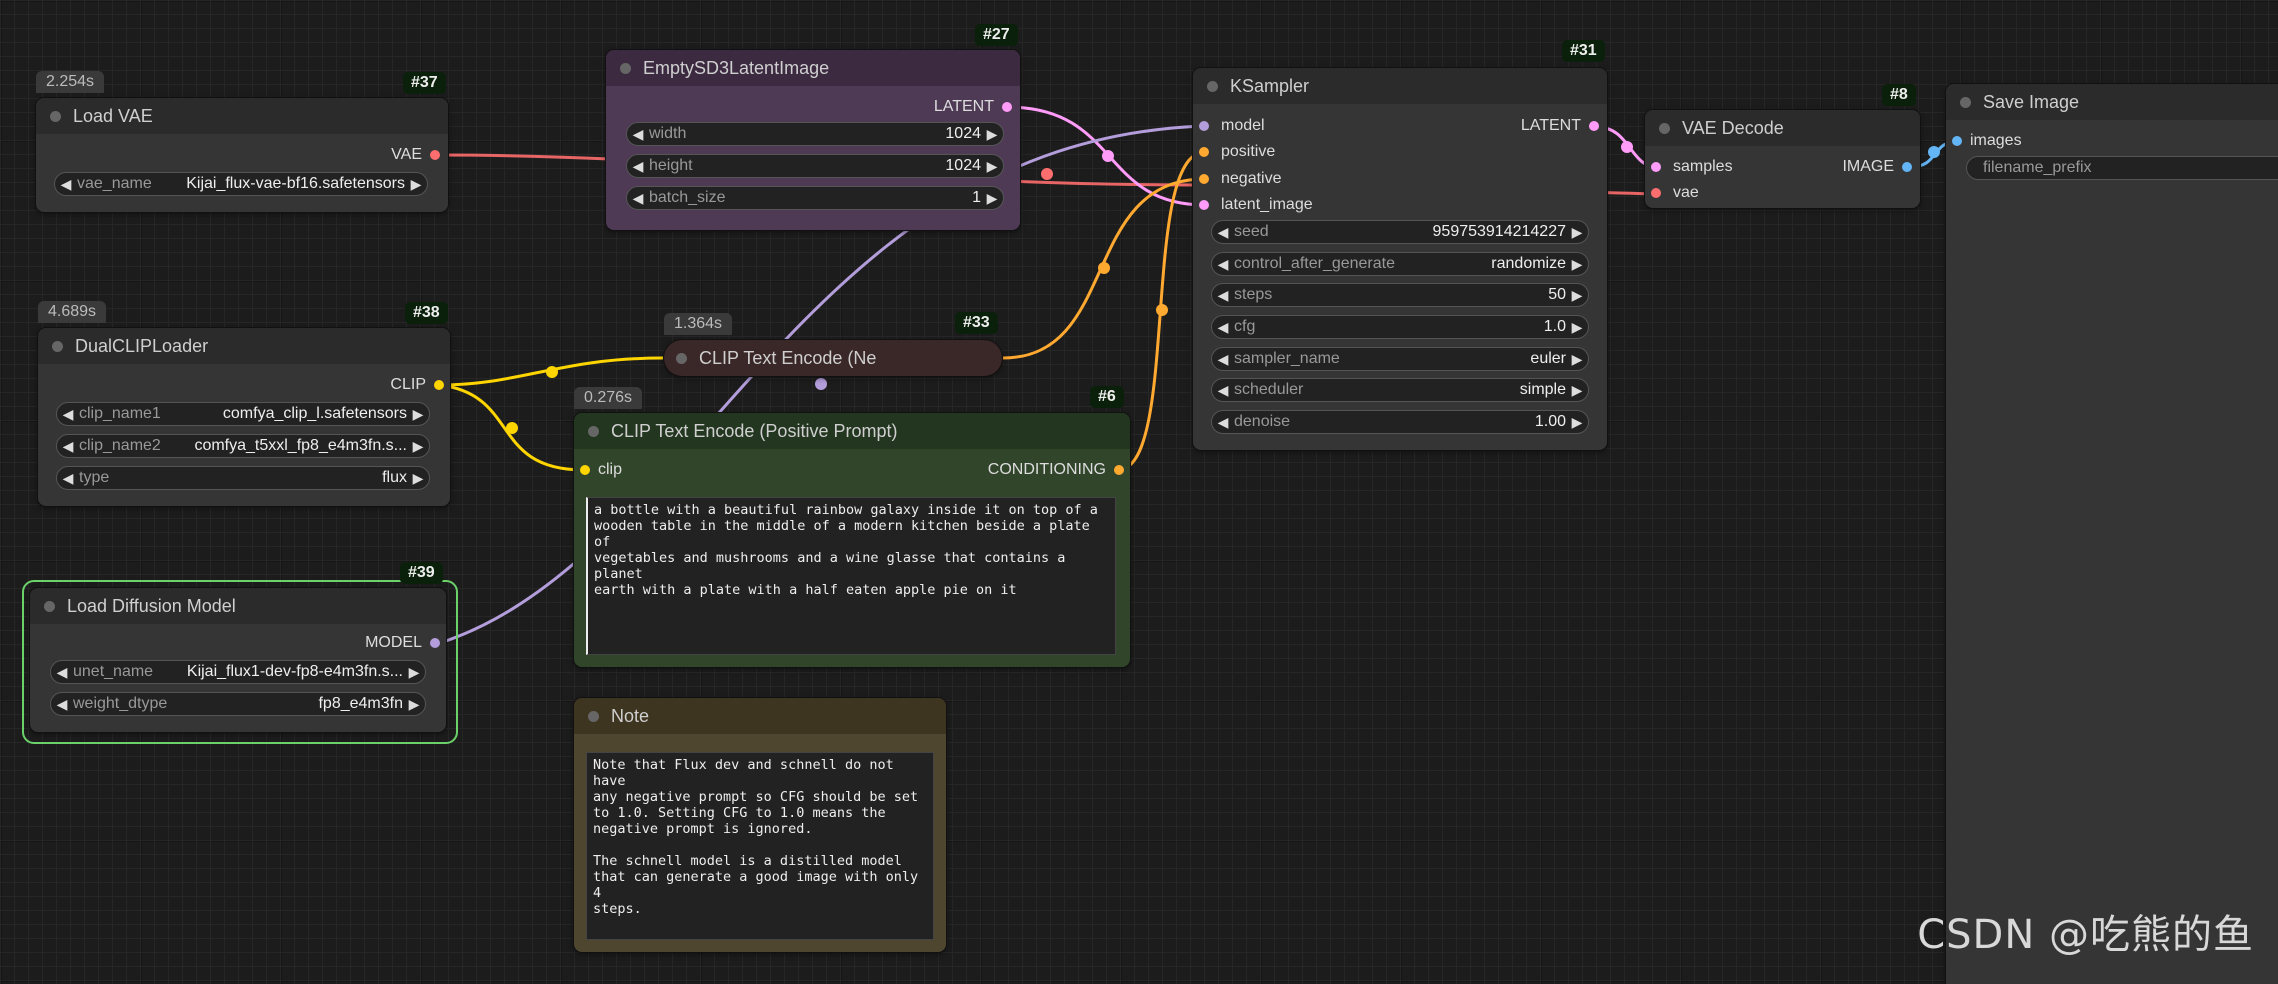  What do you see at coordinates (242, 116) in the screenshot?
I see `node-header: Load VAE` at bounding box center [242, 116].